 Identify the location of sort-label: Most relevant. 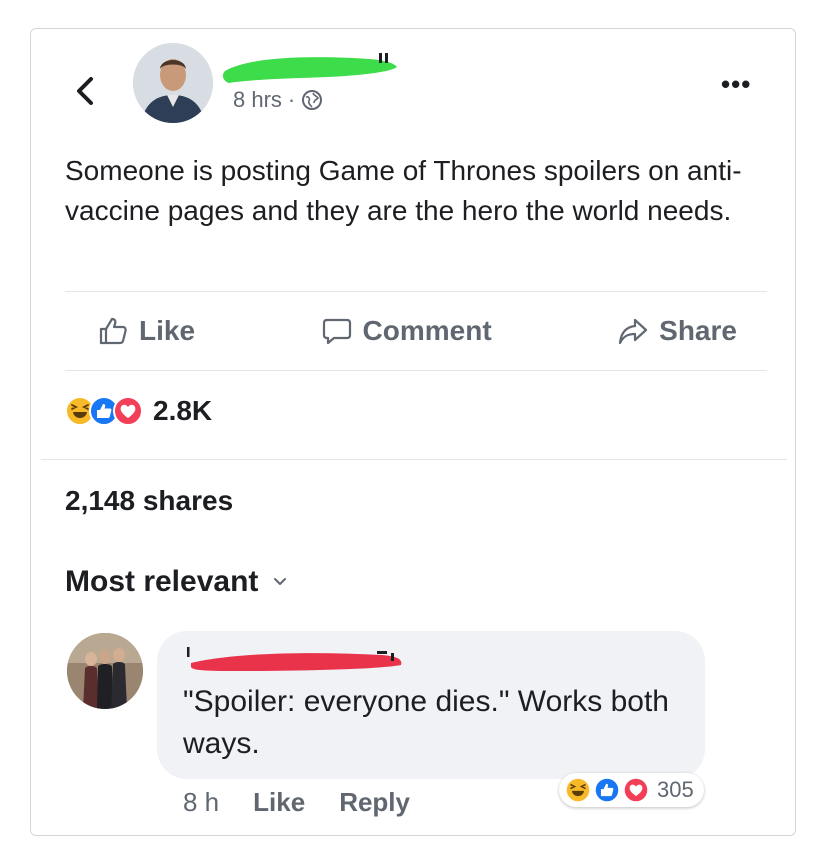
(162, 581).